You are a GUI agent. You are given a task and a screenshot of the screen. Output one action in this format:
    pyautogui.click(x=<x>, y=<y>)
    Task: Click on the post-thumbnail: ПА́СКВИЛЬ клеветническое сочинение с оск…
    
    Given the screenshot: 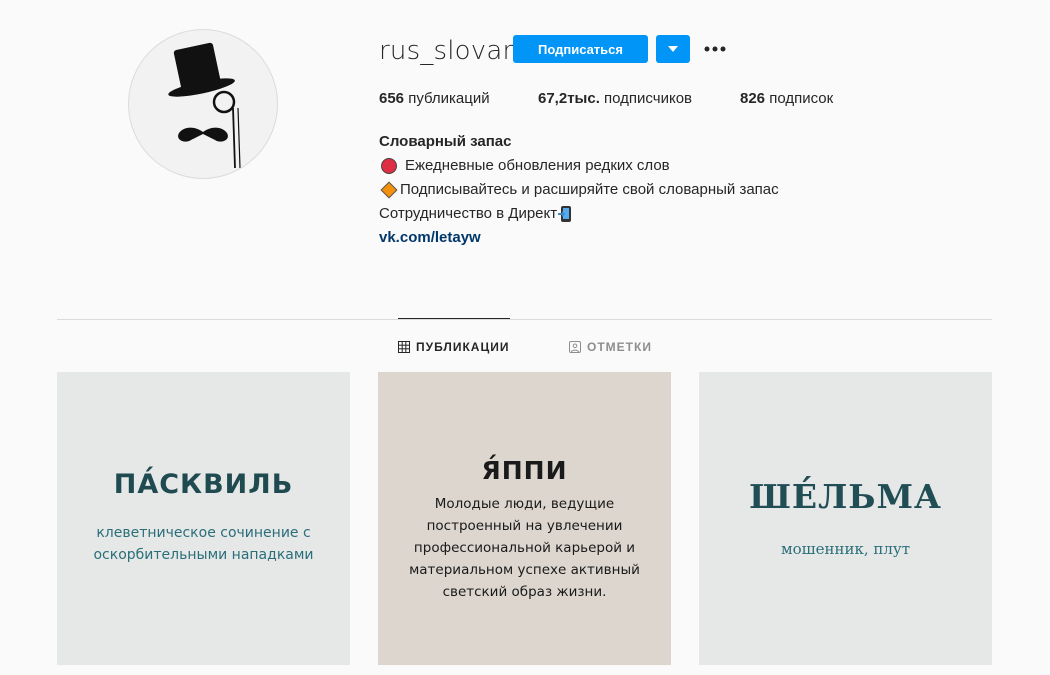 What is the action you would take?
    pyautogui.click(x=203, y=518)
    